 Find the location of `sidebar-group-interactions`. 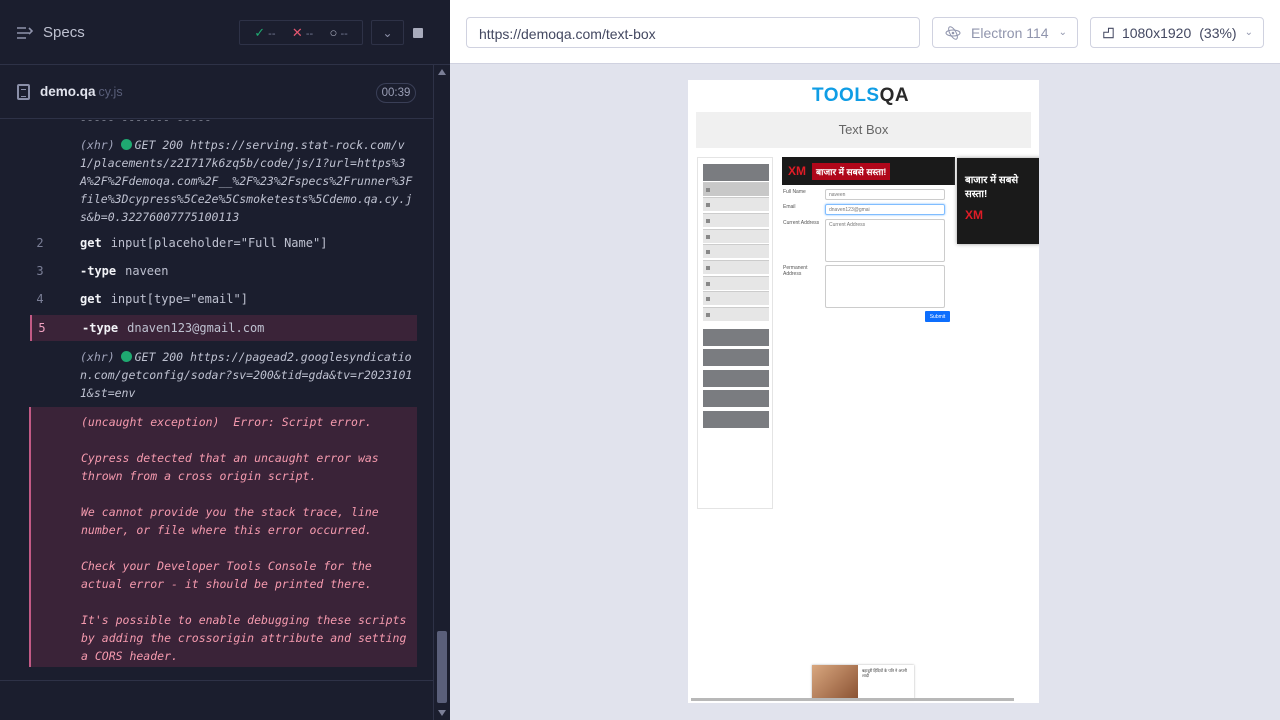

sidebar-group-interactions is located at coordinates (736, 398).